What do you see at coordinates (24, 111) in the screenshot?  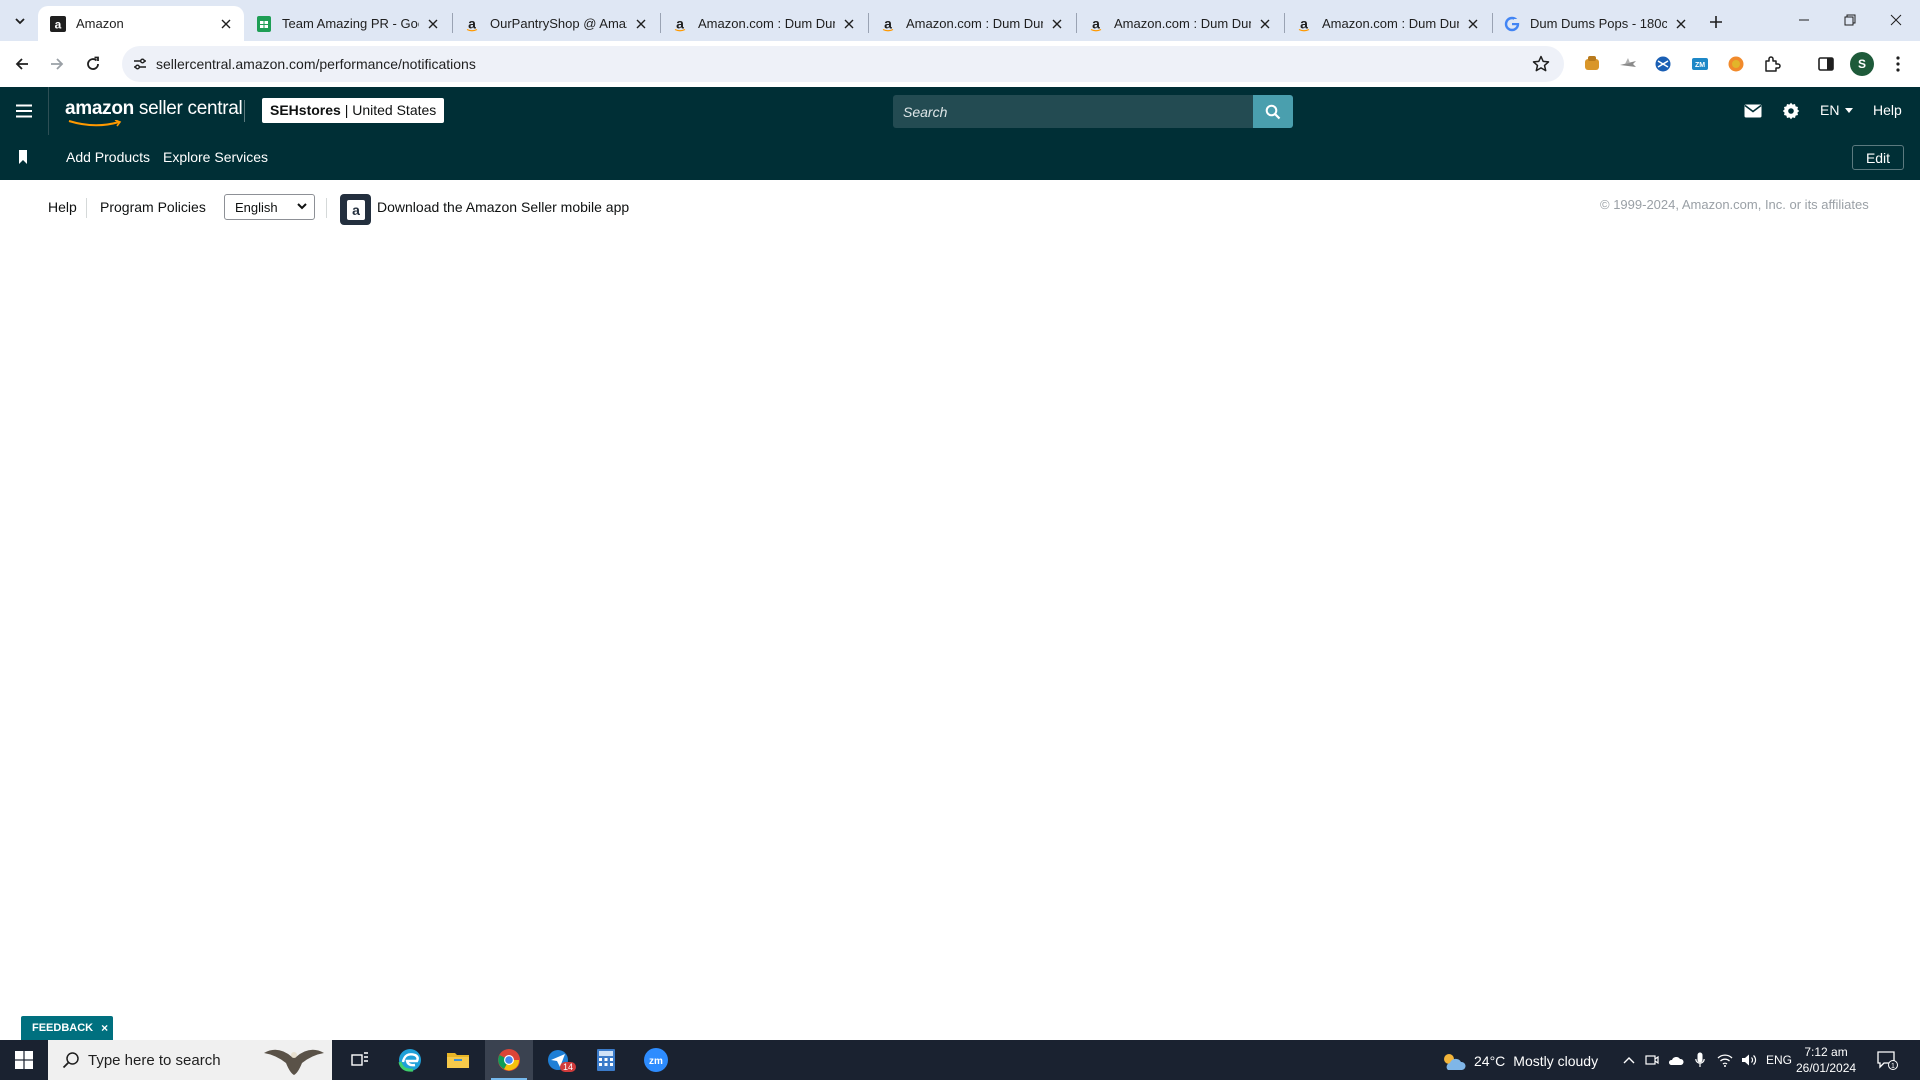 I see `hamburger-menu-icon` at bounding box center [24, 111].